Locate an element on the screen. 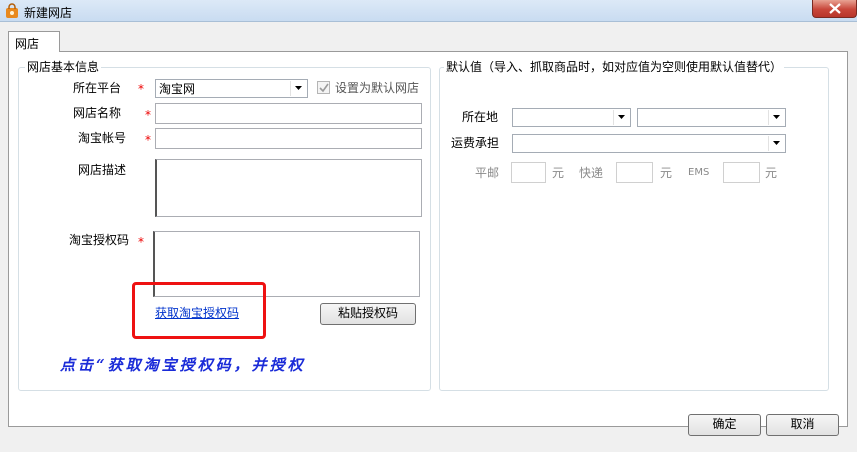 This screenshot has height=452, width=857. mail-label: 平邮 is located at coordinates (487, 173).